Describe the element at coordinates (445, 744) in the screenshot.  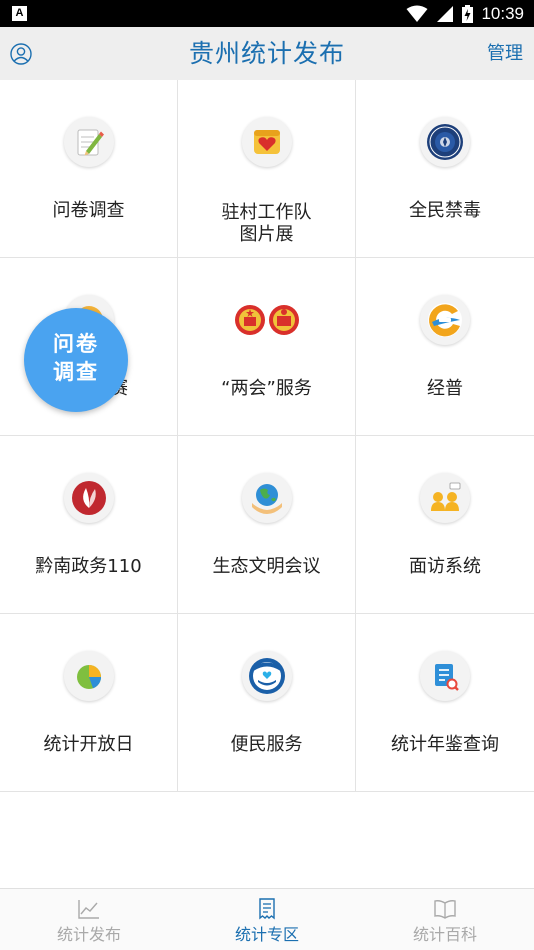
I see `grid-item-label: 统计年鉴查询` at that location.